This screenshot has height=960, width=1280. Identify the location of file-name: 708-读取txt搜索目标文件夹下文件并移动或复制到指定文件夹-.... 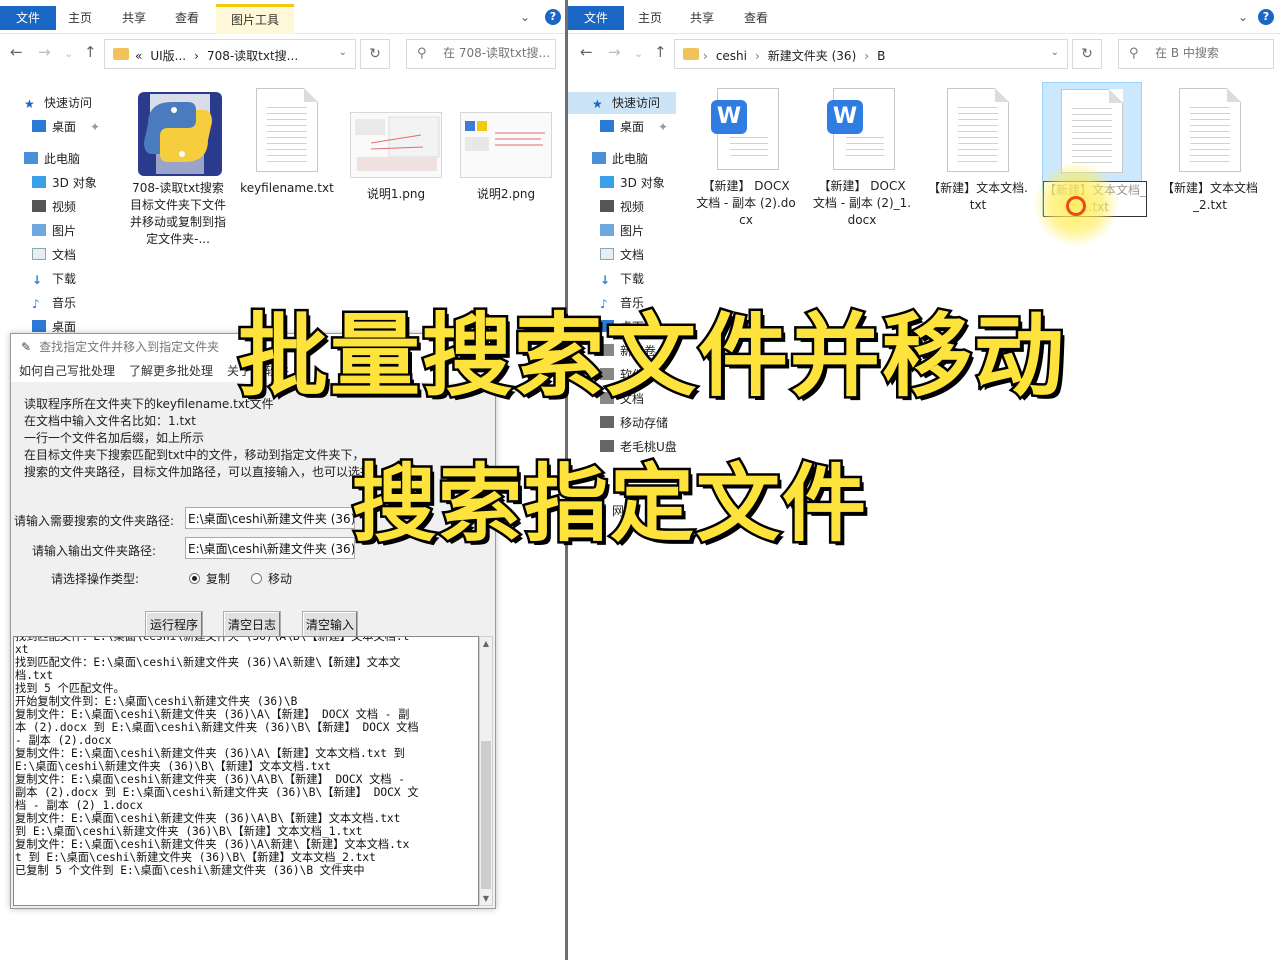
(177, 213).